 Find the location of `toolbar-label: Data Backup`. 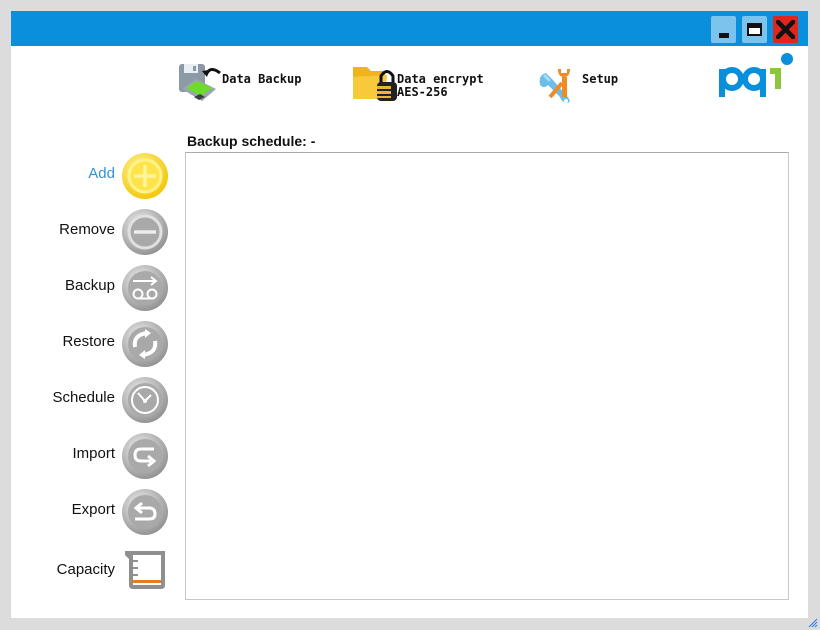

toolbar-label: Data Backup is located at coordinates (262, 79).